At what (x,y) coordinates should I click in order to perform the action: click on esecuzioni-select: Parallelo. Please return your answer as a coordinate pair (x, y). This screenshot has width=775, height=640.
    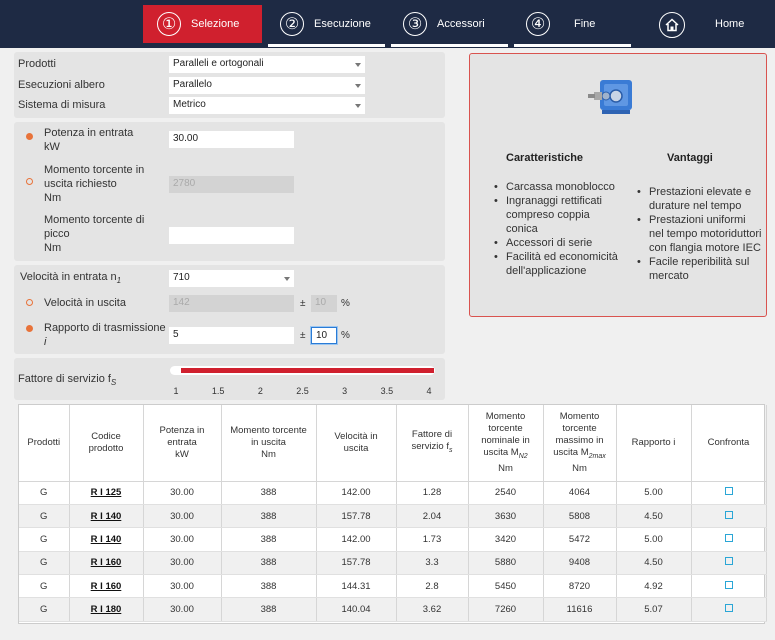
    Looking at the image, I should click on (267, 85).